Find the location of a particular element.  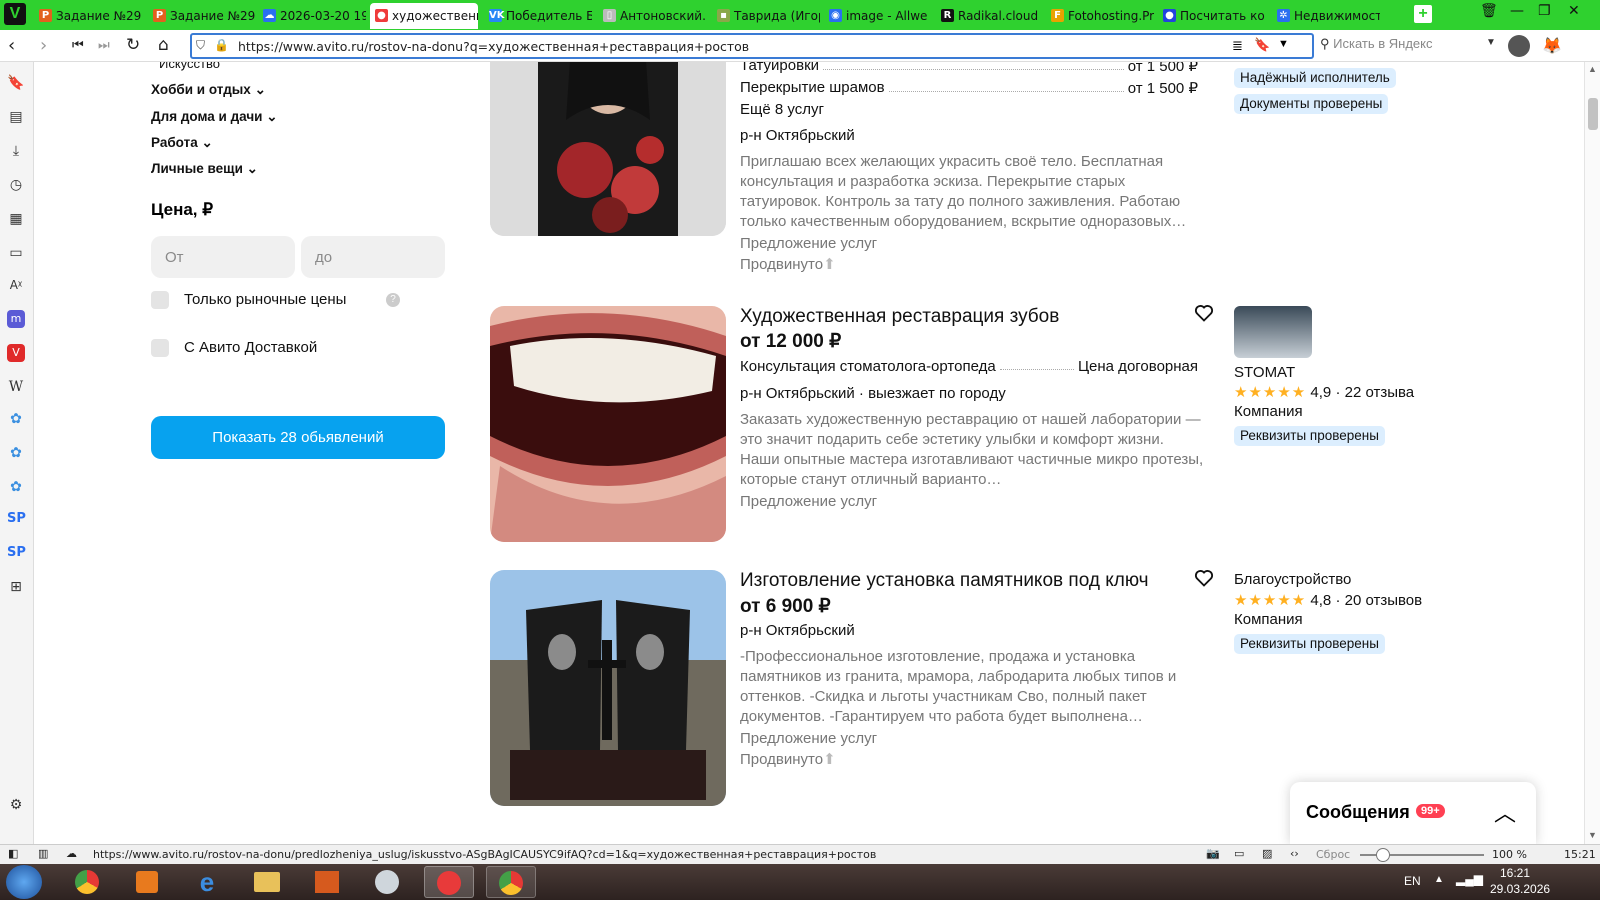

bookmarks-panel-icon: 🔖 is located at coordinates (16, 83).